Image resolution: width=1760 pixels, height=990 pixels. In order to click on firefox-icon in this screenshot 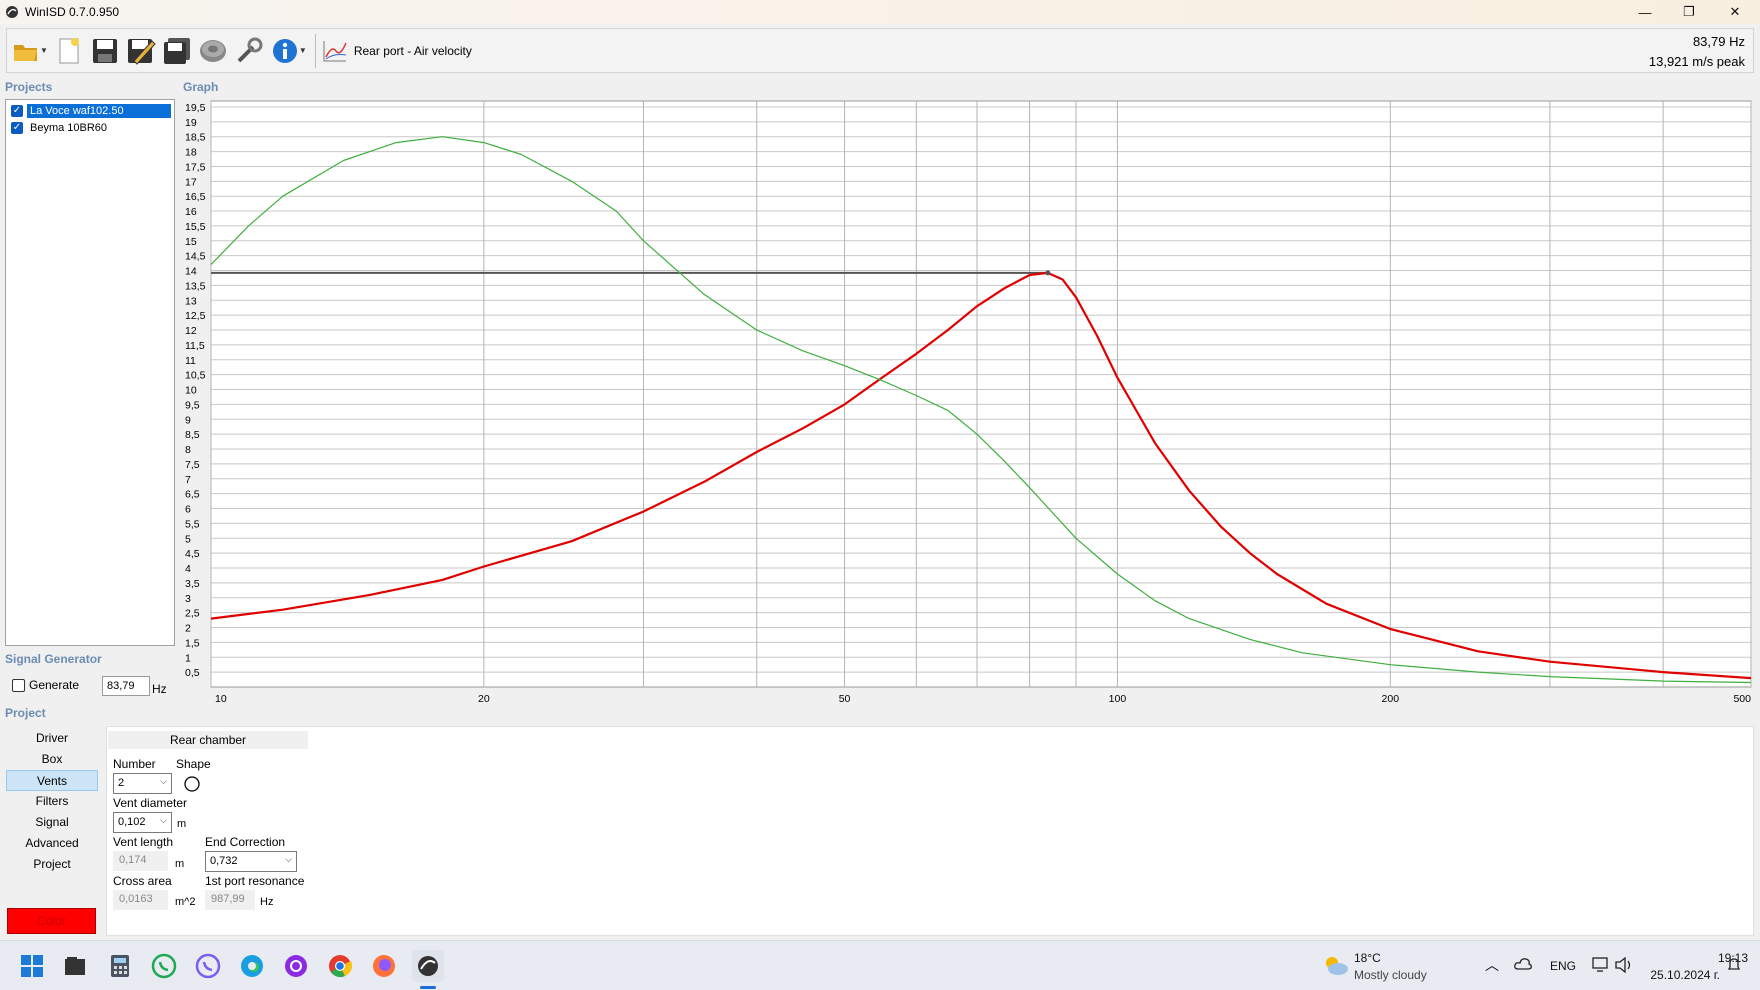, I will do `click(384, 966)`.